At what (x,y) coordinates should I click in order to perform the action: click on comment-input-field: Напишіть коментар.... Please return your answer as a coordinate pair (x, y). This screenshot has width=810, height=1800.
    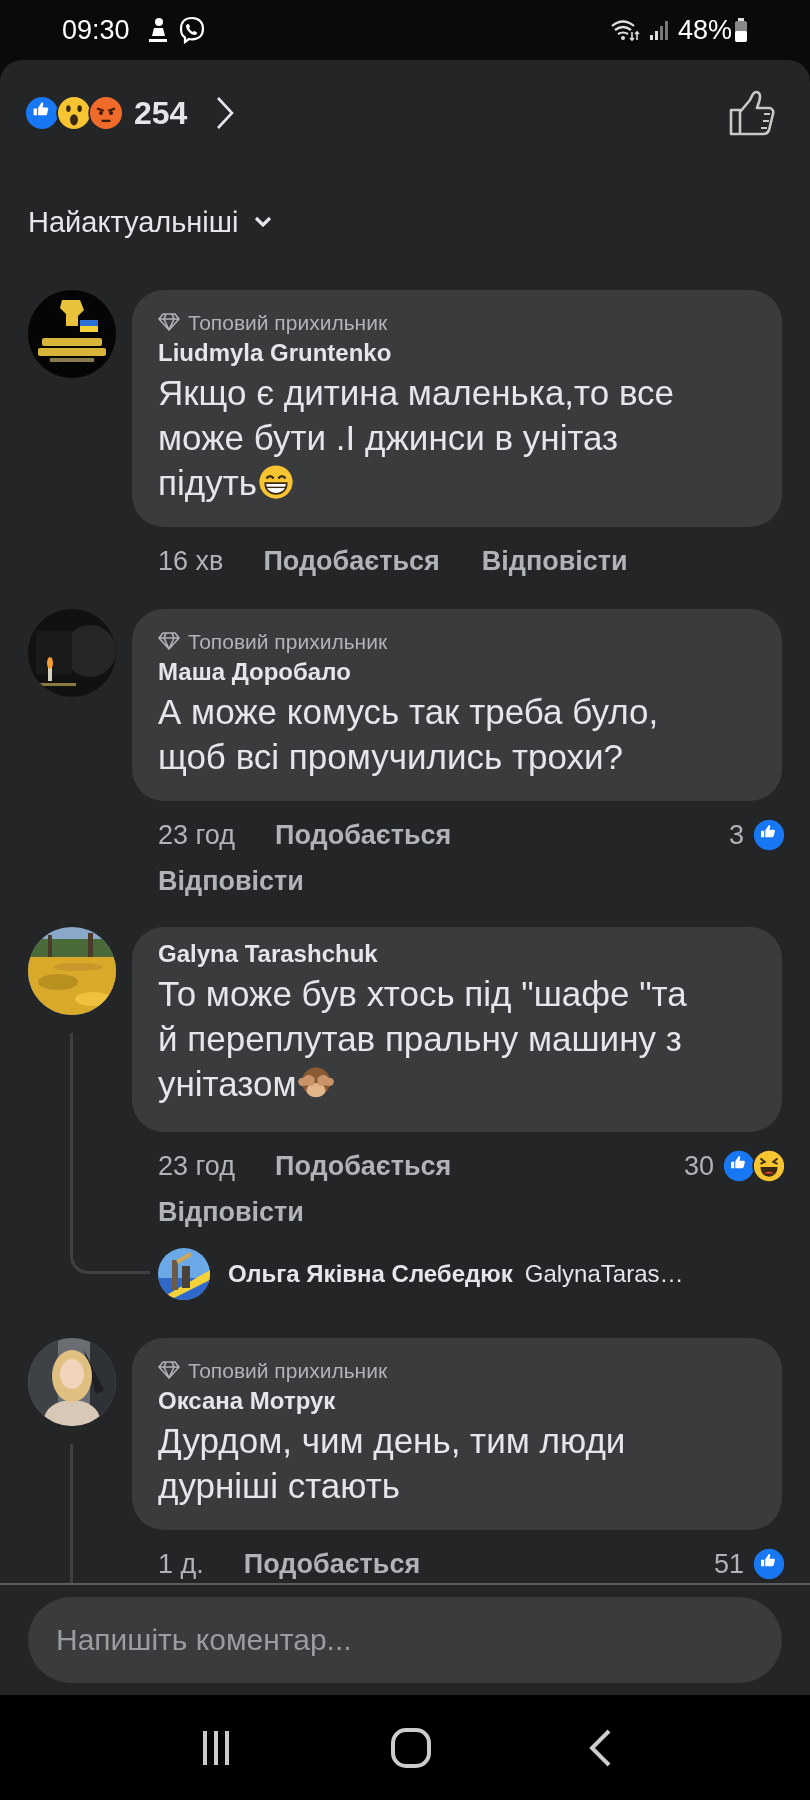
    Looking at the image, I should click on (405, 1640).